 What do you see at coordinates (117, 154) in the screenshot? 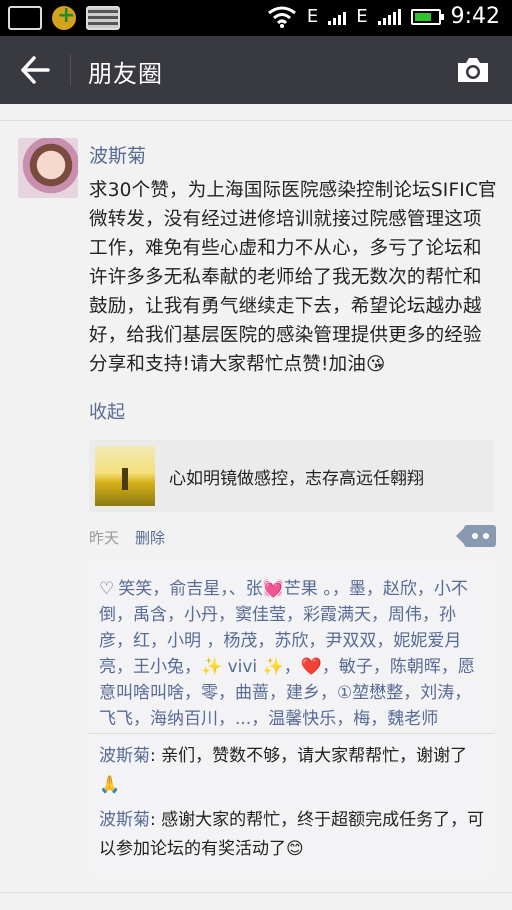
I see `post-author: 波斯菊` at bounding box center [117, 154].